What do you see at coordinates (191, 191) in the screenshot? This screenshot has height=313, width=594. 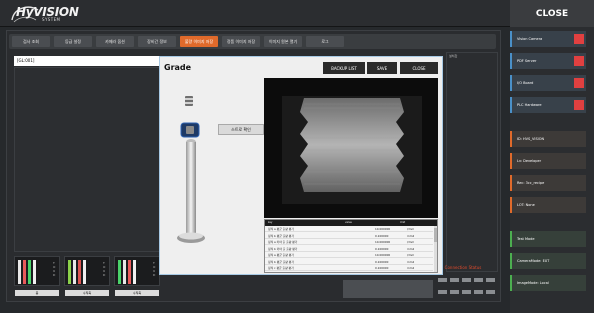 I see `stick-probe-icon` at bounding box center [191, 191].